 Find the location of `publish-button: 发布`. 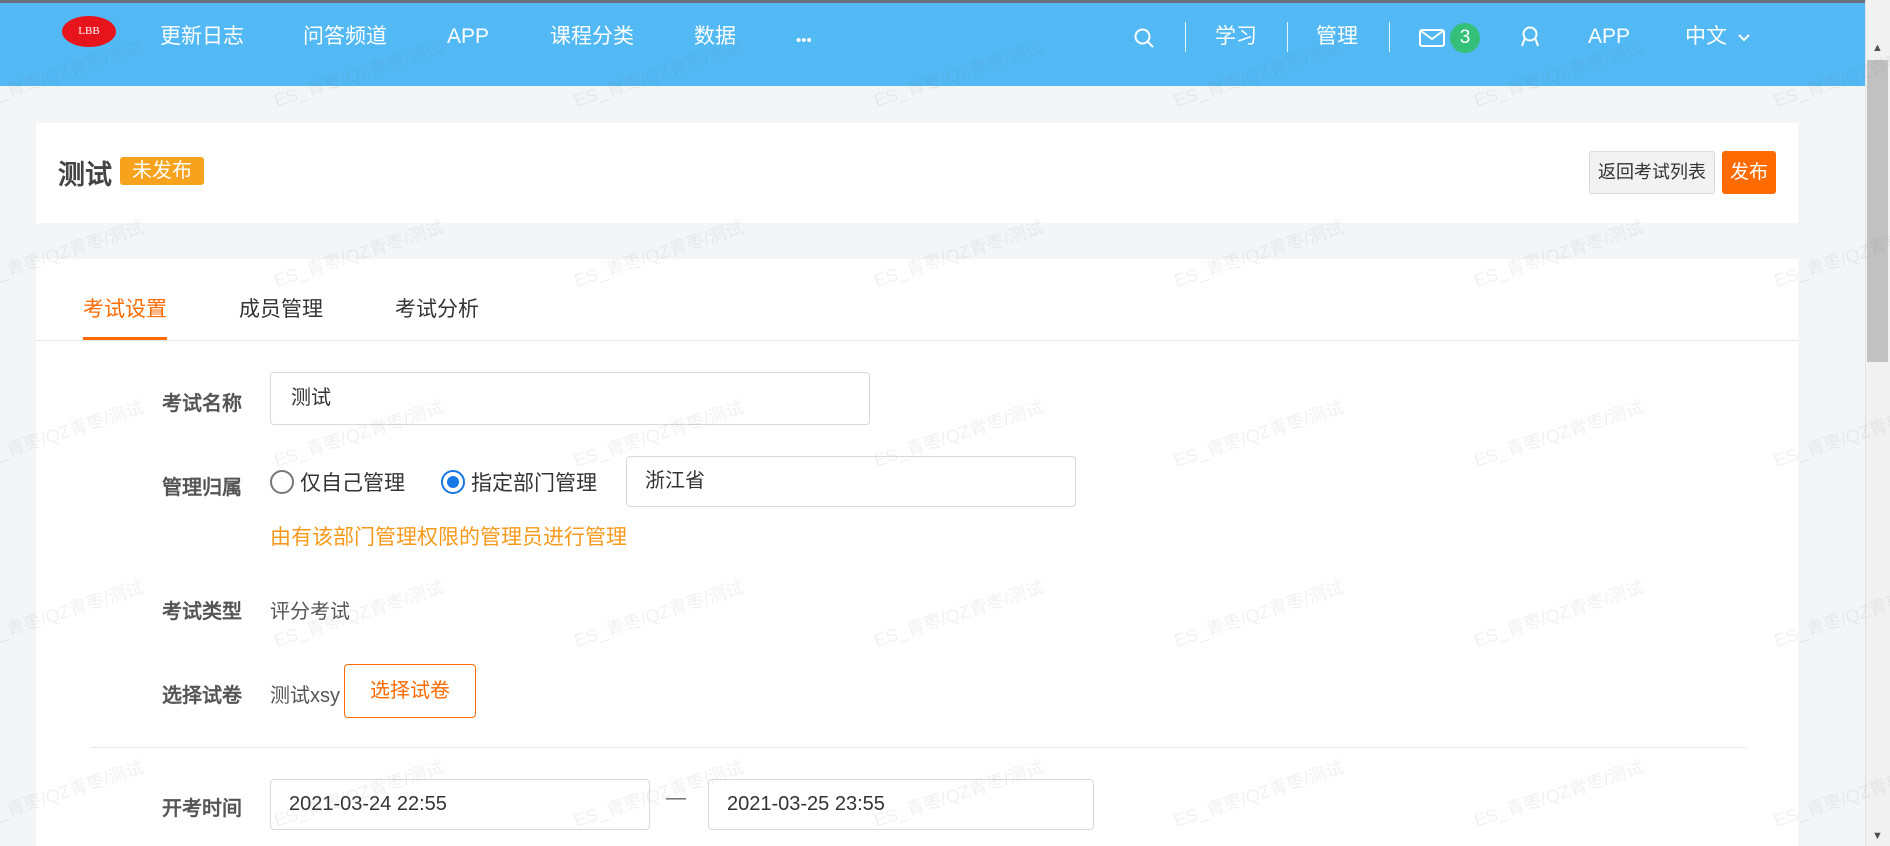

publish-button: 发布 is located at coordinates (1749, 172).